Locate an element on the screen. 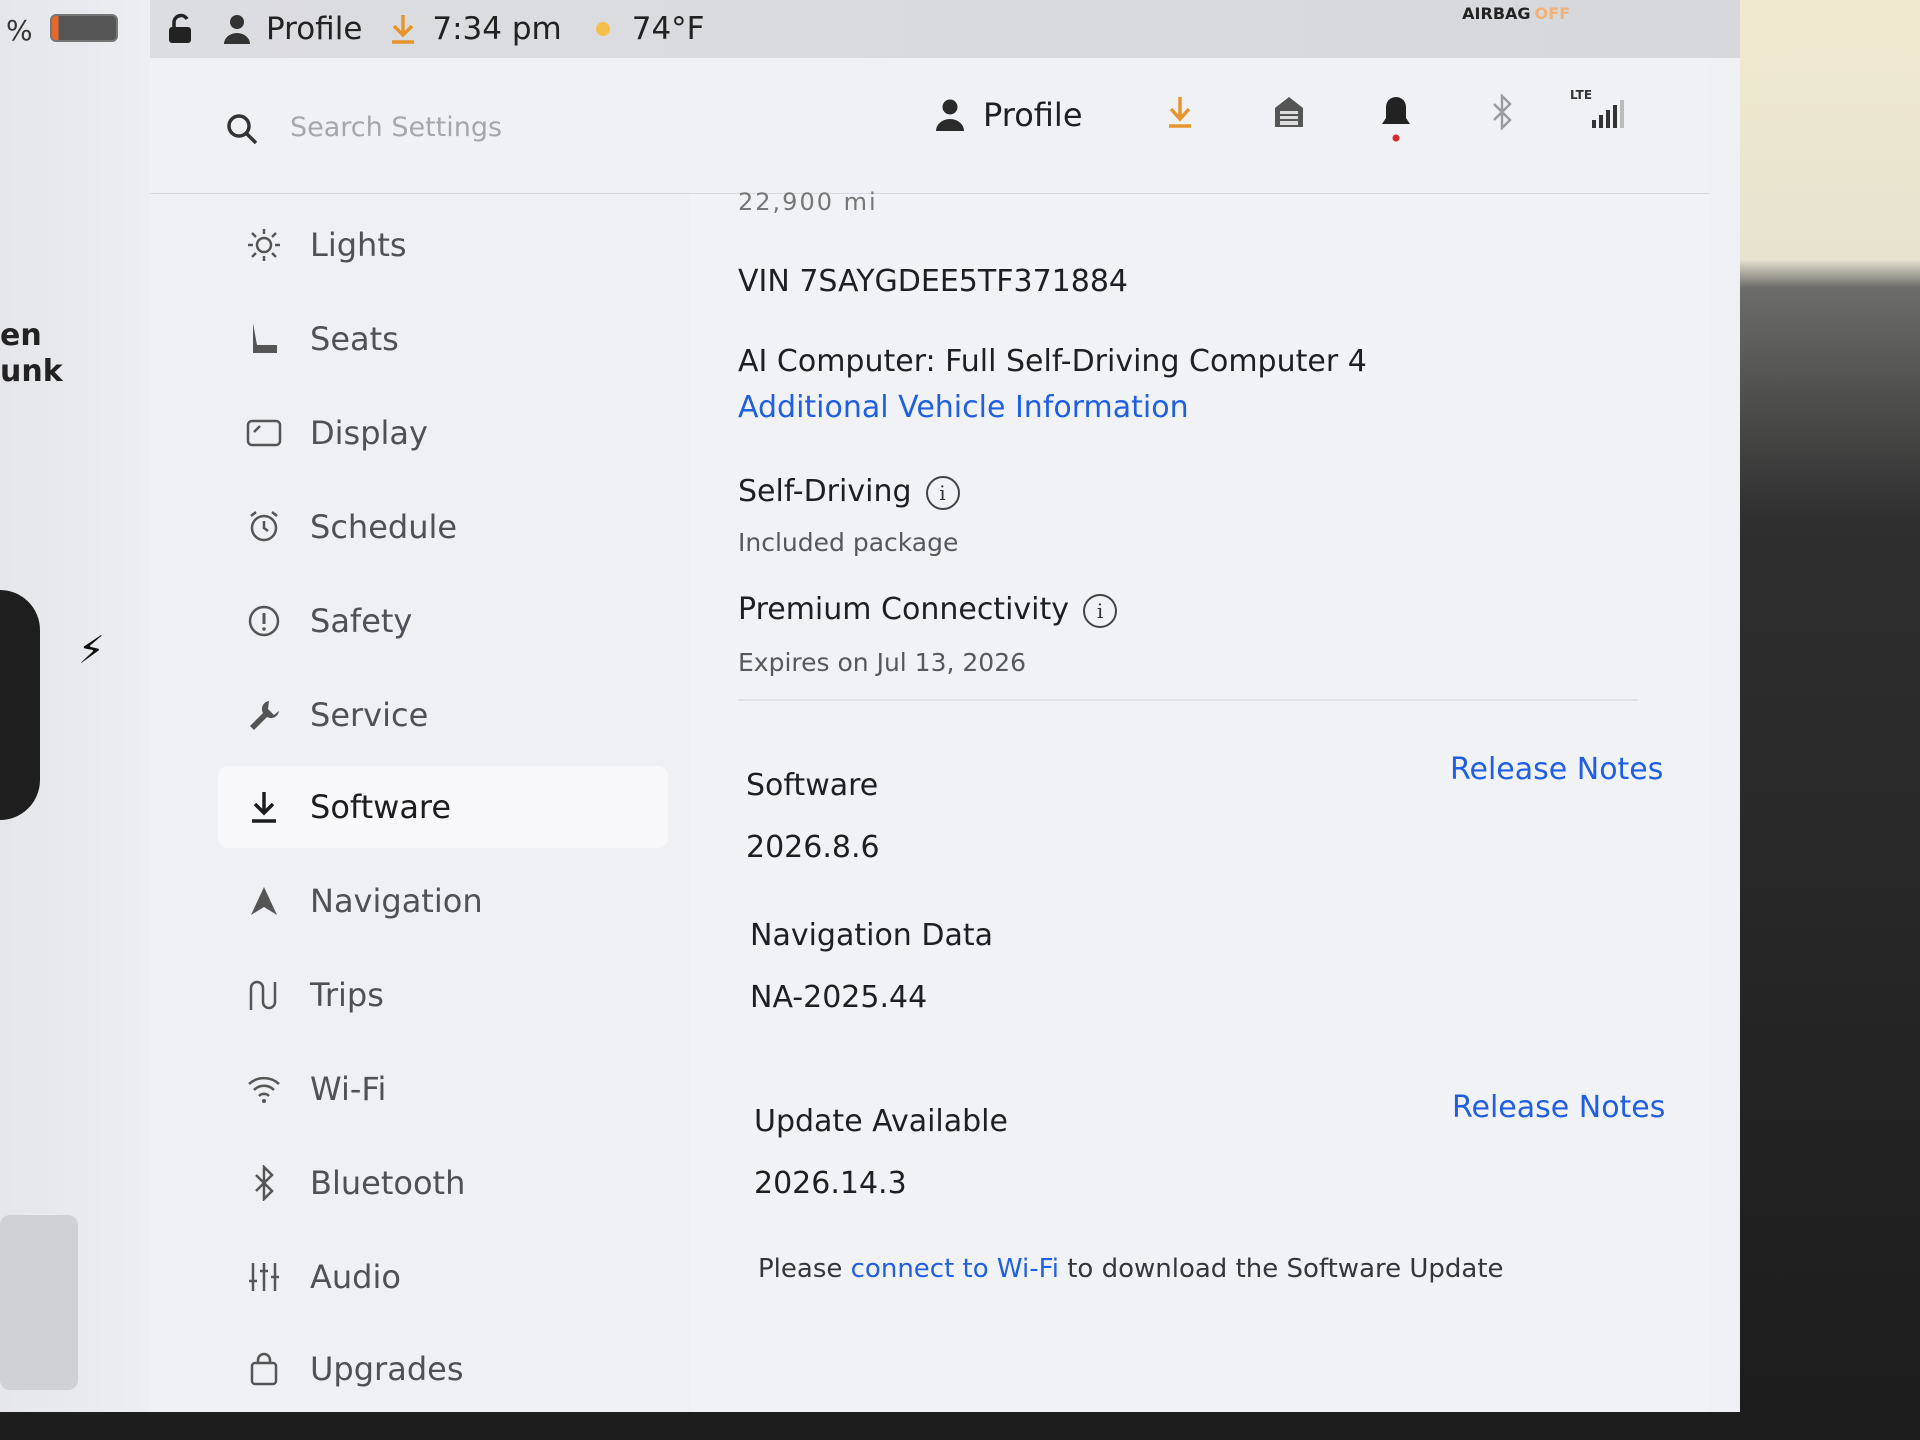 This screenshot has width=1920, height=1440. sidebar-item-label: Audio is located at coordinates (355, 1277).